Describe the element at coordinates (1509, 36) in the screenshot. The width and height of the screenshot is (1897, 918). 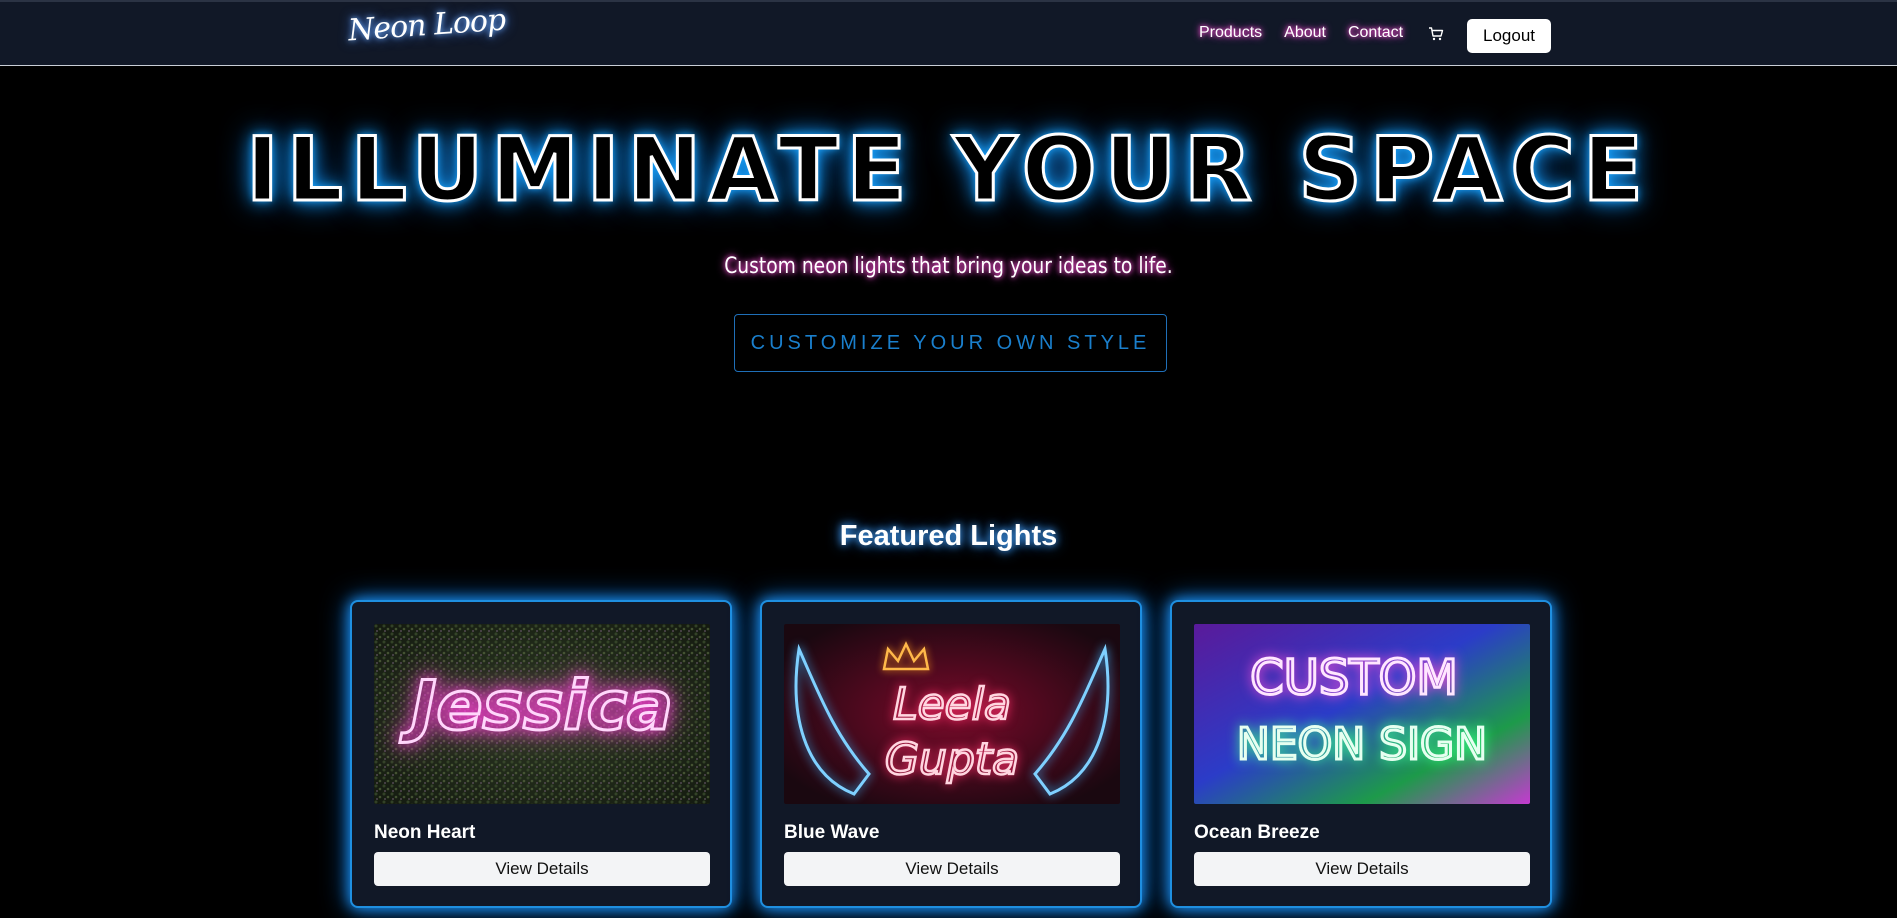
I see `logout-button: Logout` at that location.